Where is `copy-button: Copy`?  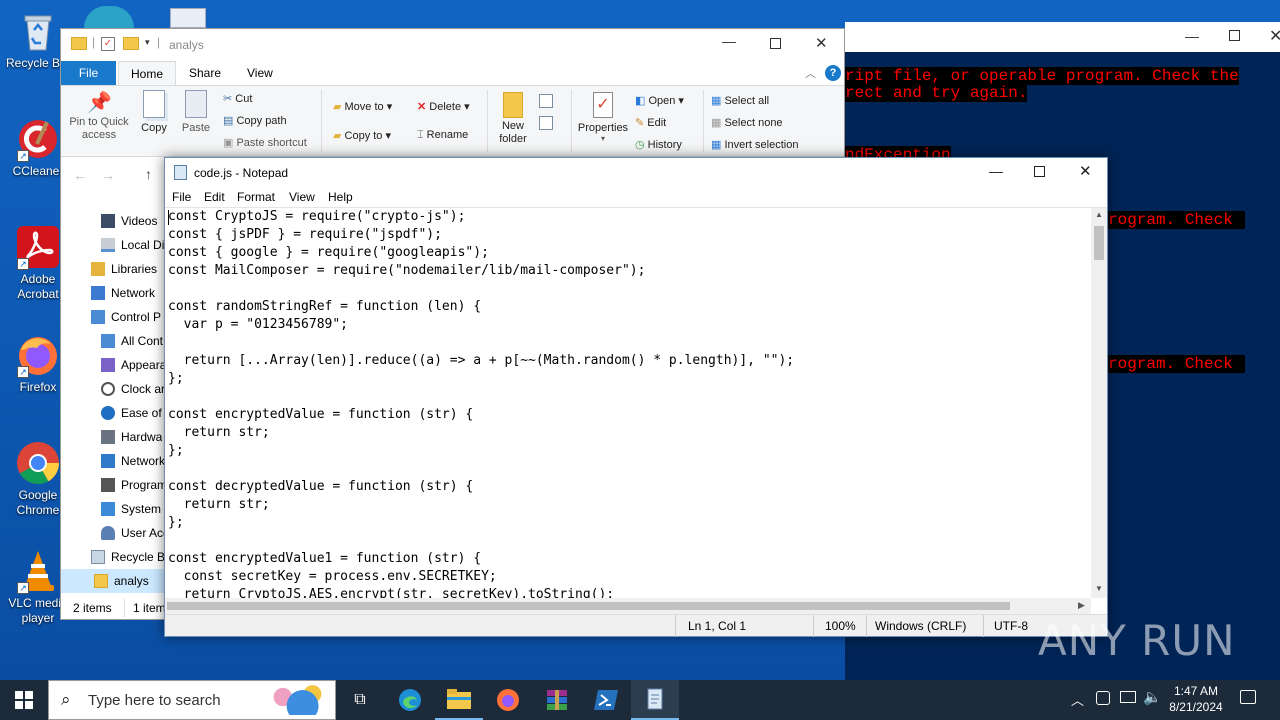
copy-button: Copy is located at coordinates (154, 112).